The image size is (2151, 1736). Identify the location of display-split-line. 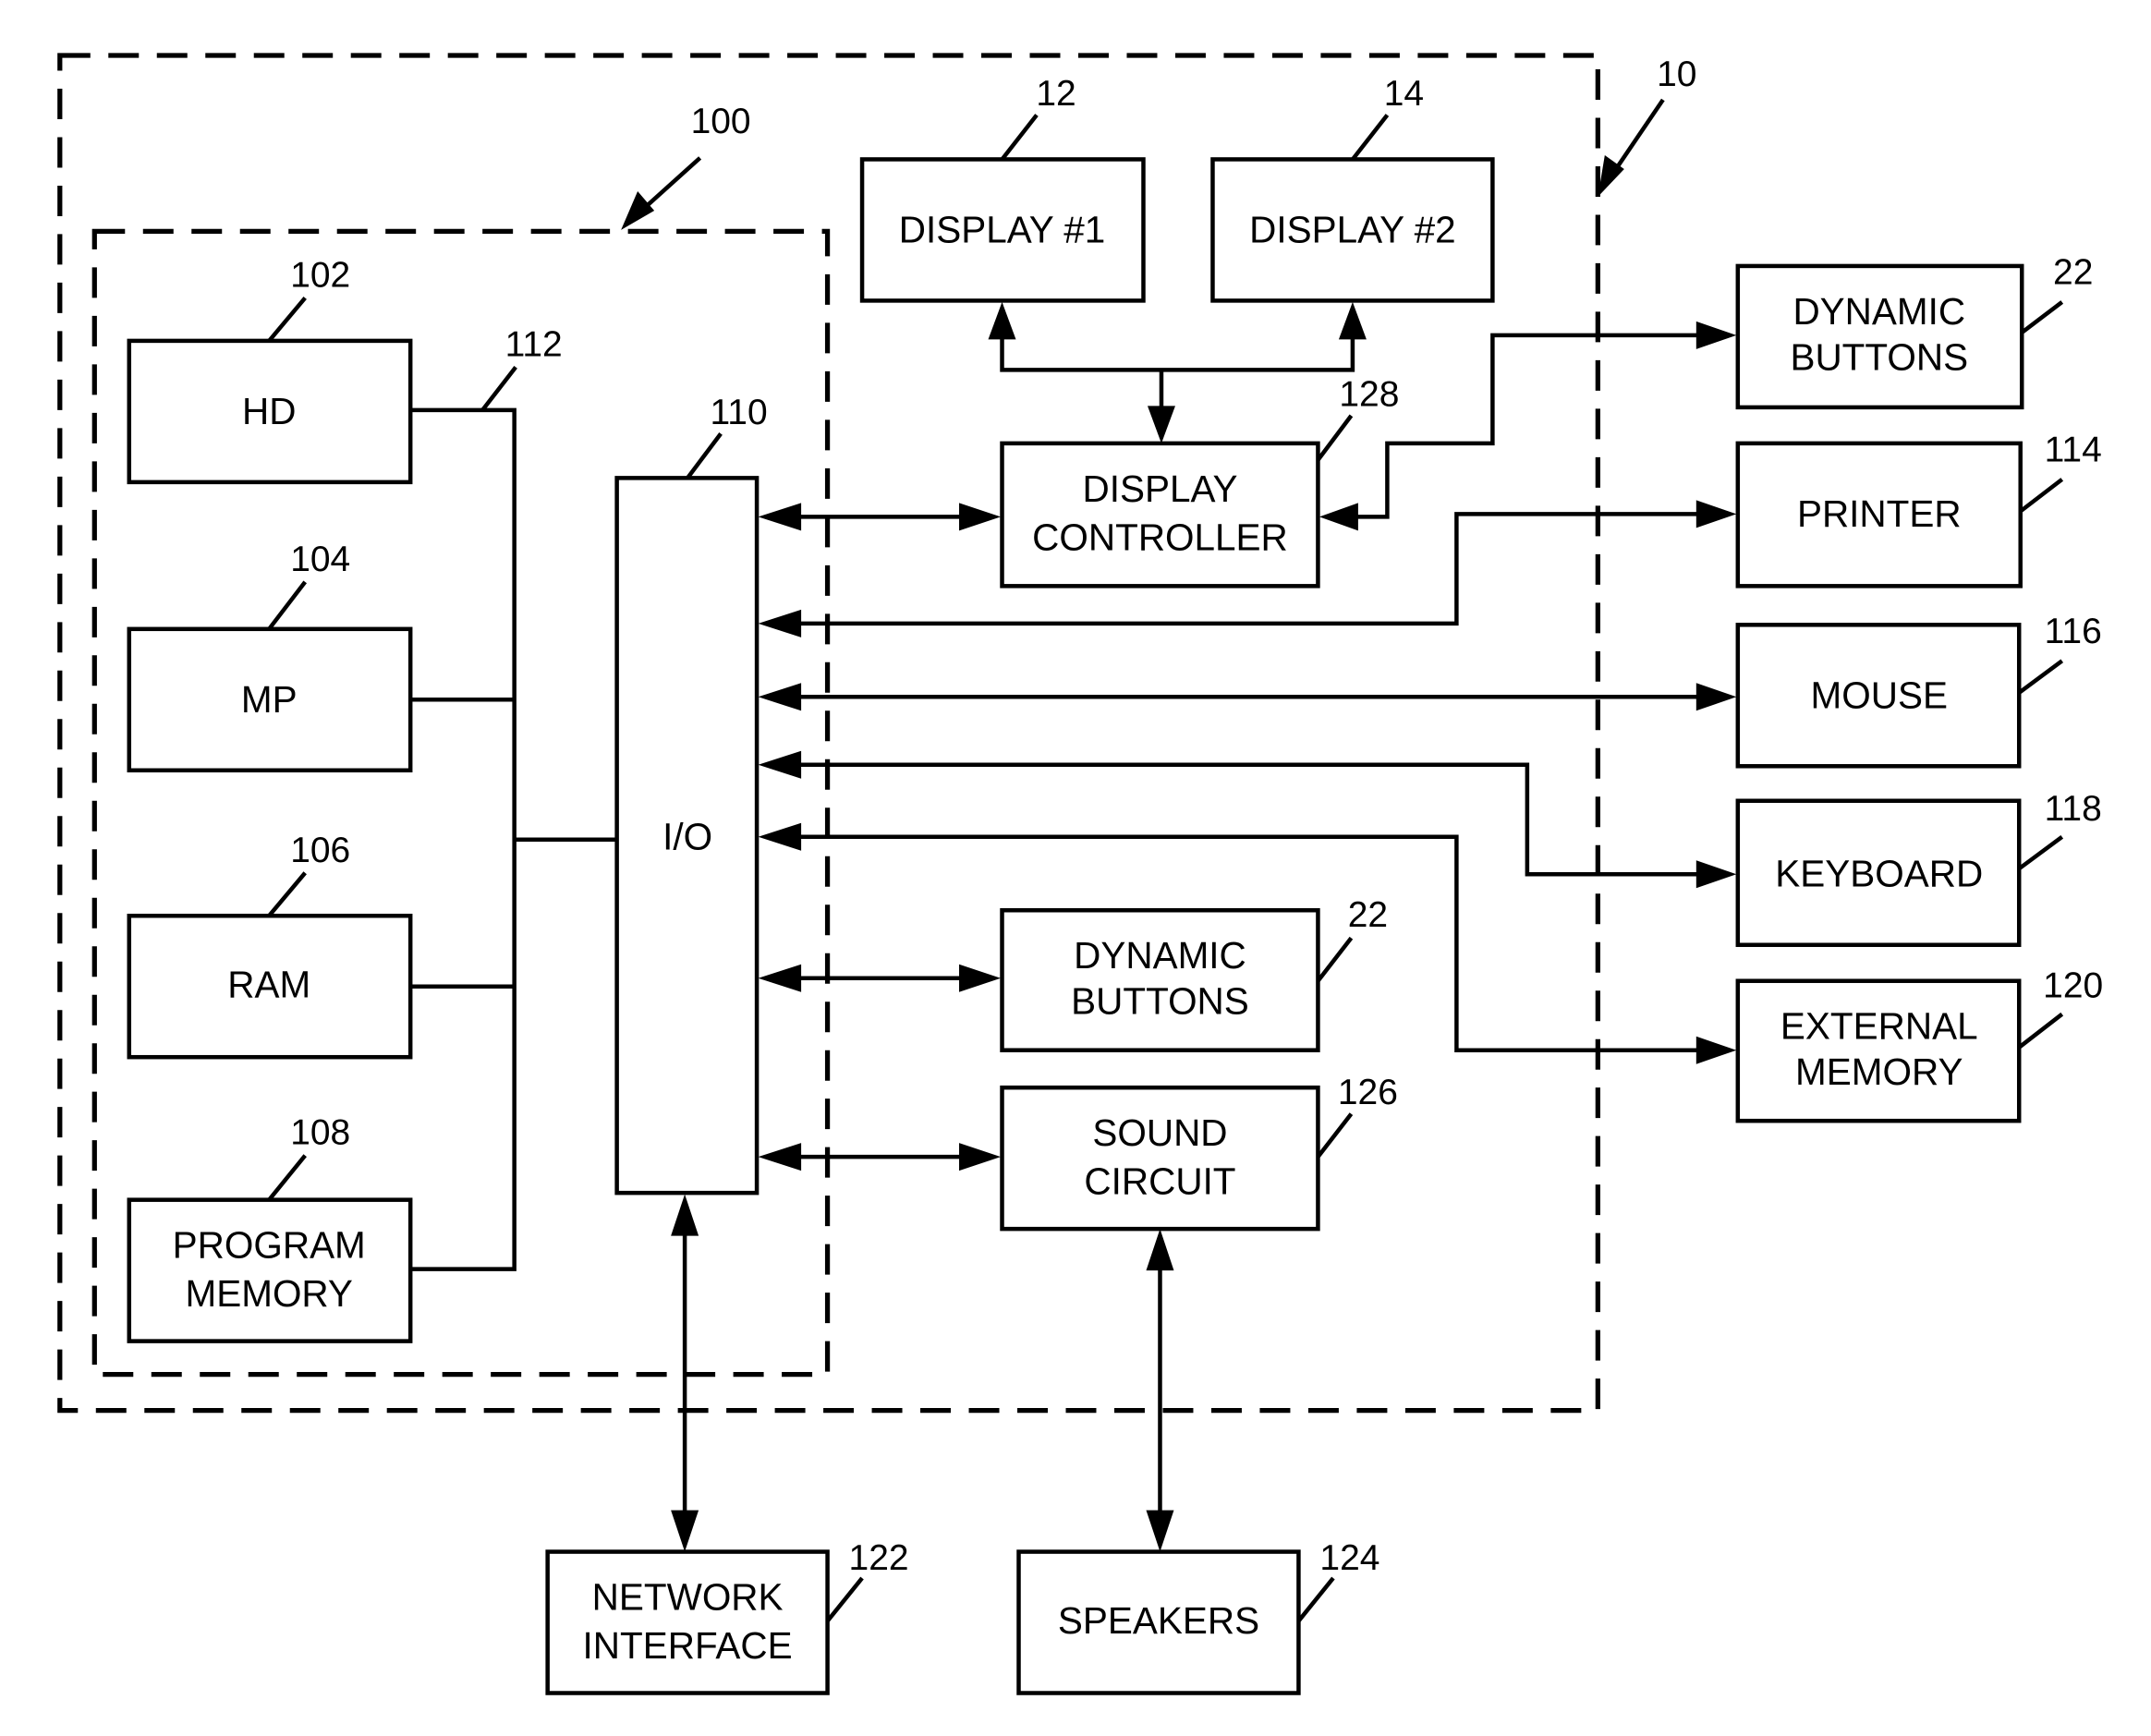
(1177, 351).